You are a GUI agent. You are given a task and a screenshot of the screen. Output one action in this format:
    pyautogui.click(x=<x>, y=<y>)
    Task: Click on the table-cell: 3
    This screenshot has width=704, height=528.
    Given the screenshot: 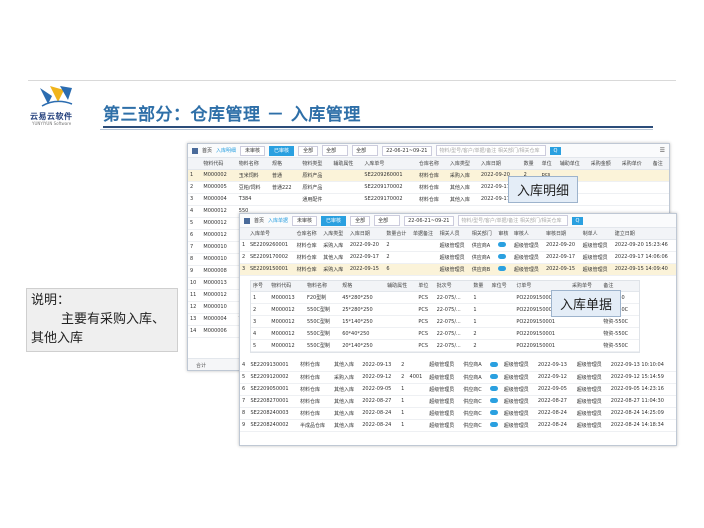 What is the action you would take?
    pyautogui.click(x=260, y=321)
    